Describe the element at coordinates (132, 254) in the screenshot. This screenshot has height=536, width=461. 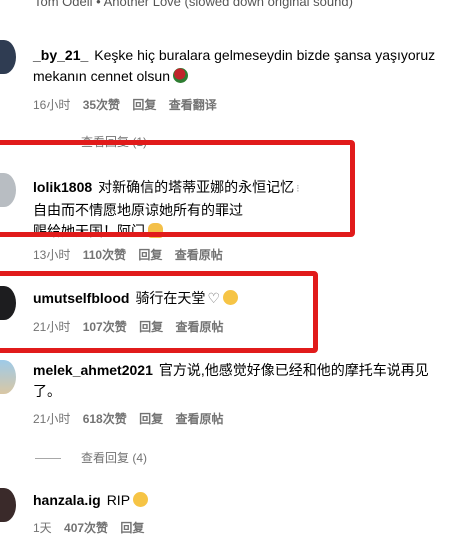
I see `comment-meta: 13小时 110次赞 回复 查看原帖` at that location.